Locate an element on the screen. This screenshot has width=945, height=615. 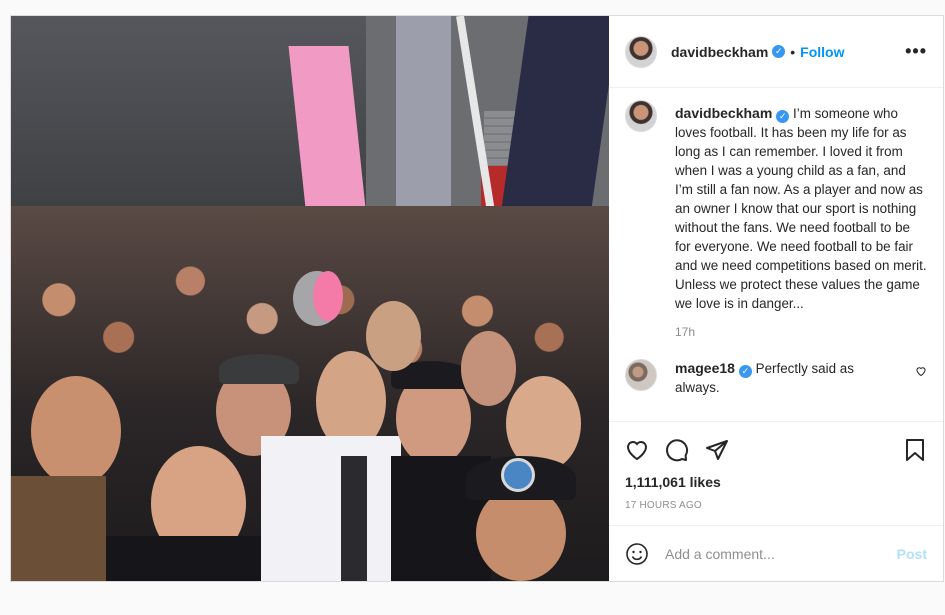
post-comment-button: Post is located at coordinates (912, 554).